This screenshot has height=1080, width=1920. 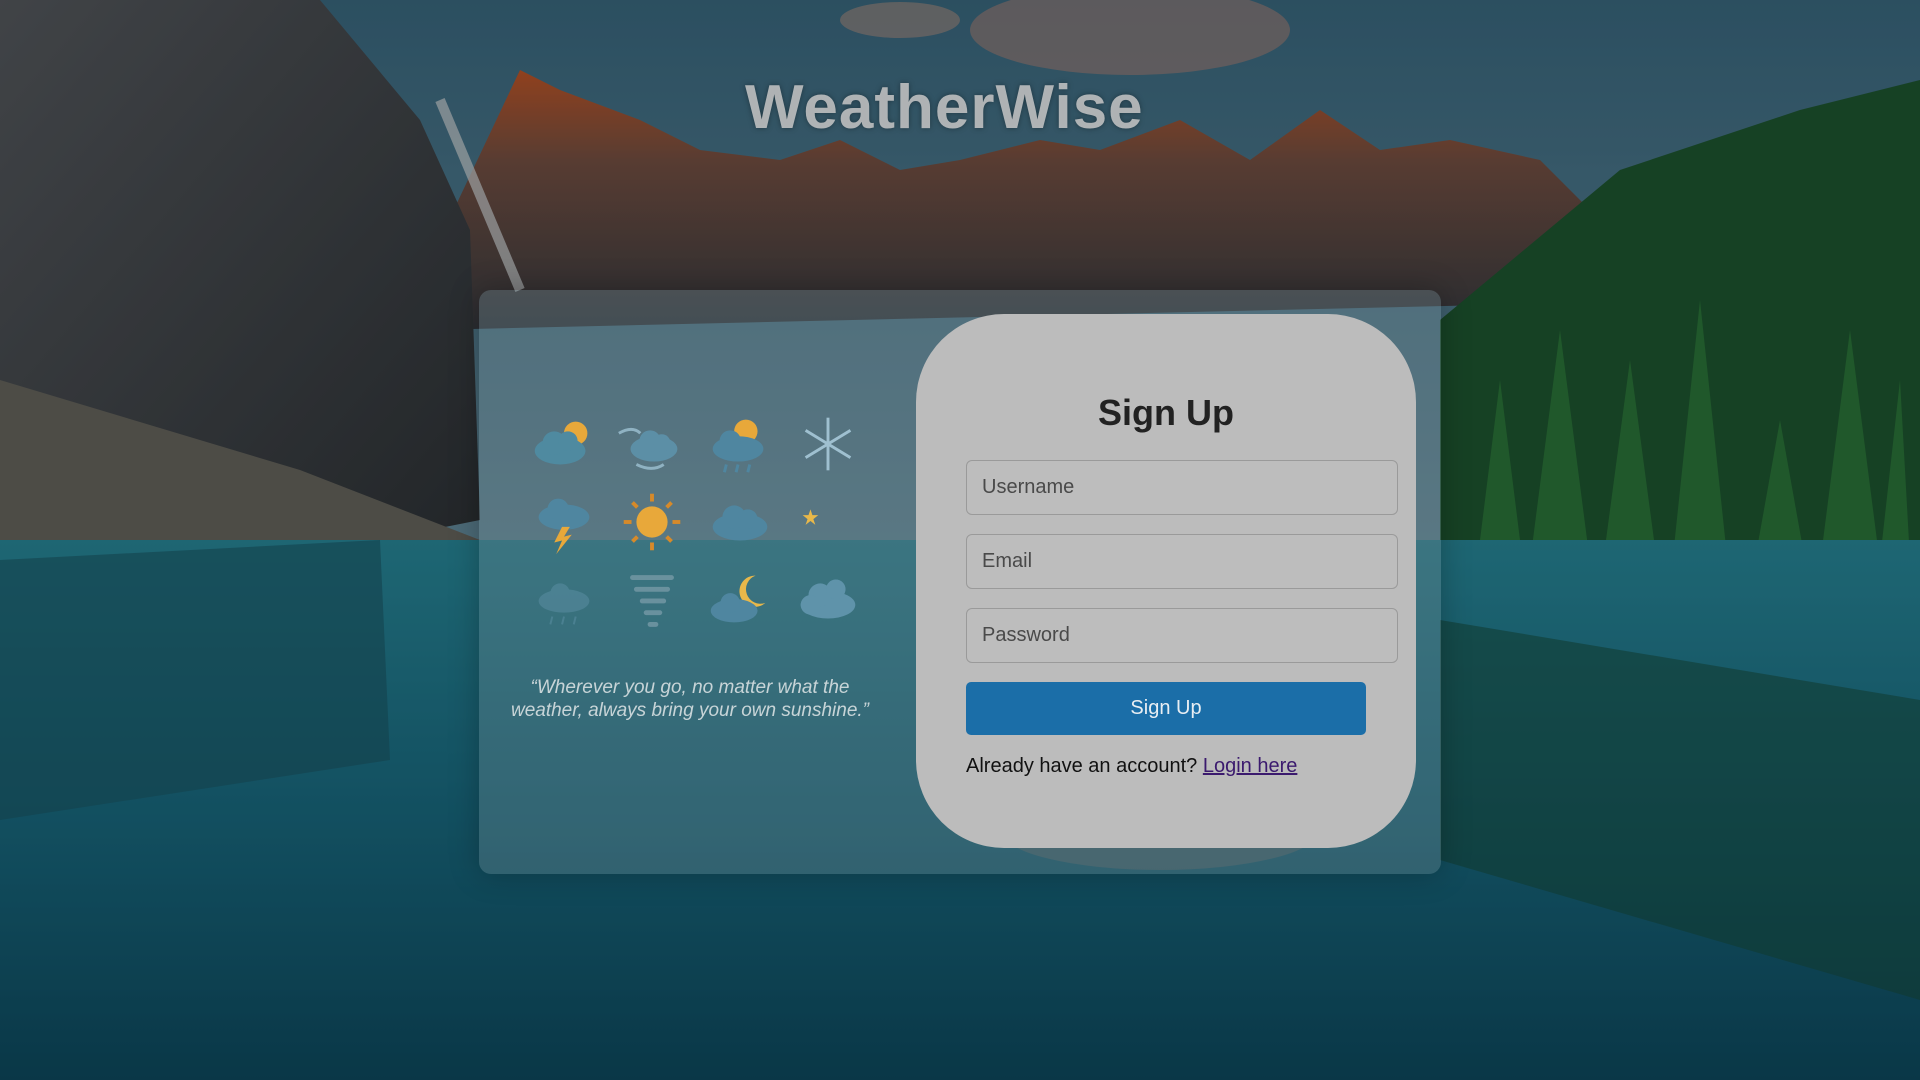 I want to click on signup-button: Sign Up, so click(x=1166, y=708).